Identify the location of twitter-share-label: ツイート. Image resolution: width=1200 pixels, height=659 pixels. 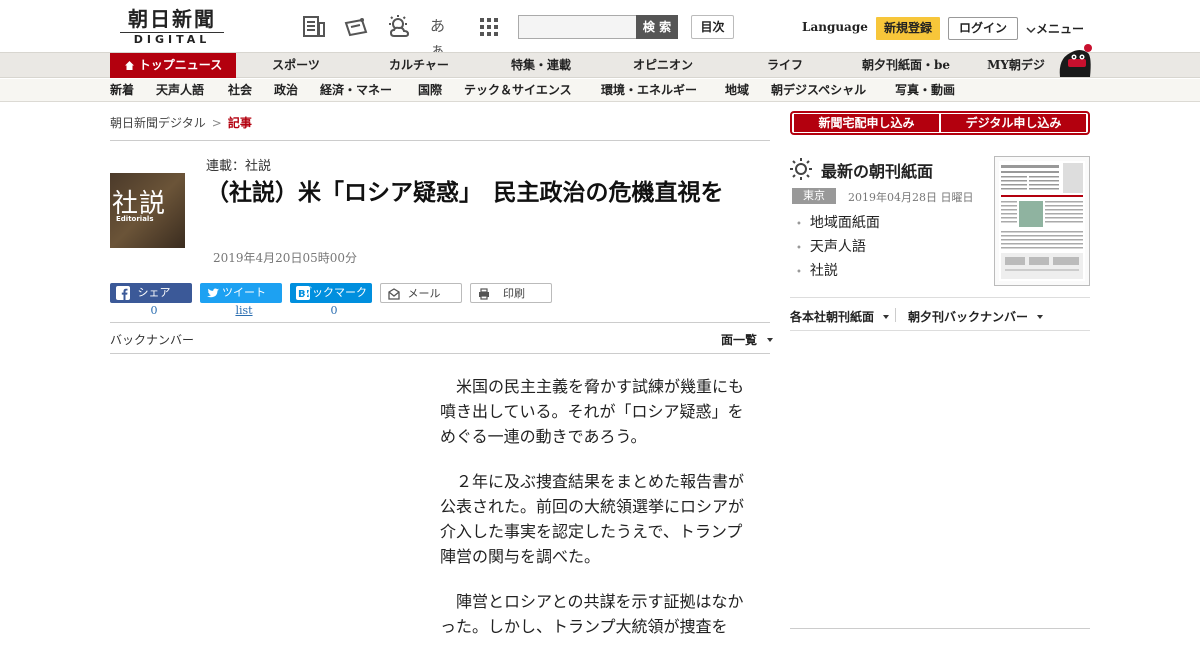
(244, 292).